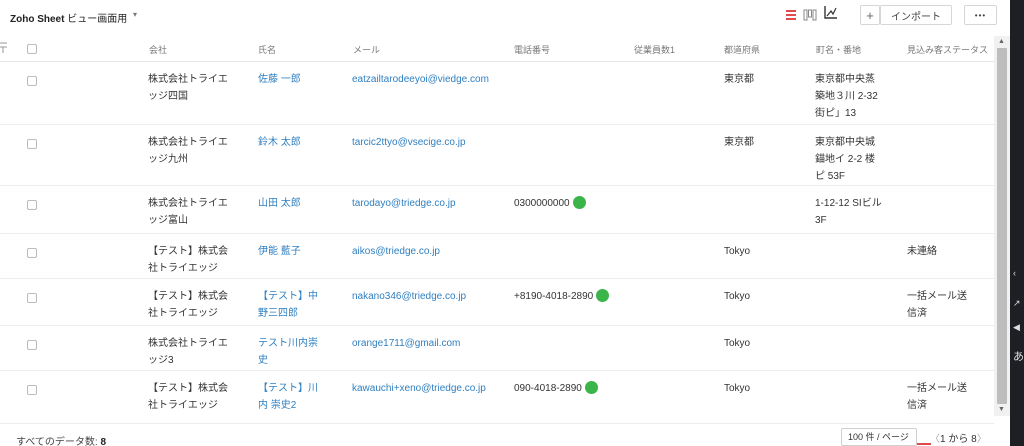  Describe the element at coordinates (958, 439) in the screenshot. I see `pager-text: 1 から 8` at that location.